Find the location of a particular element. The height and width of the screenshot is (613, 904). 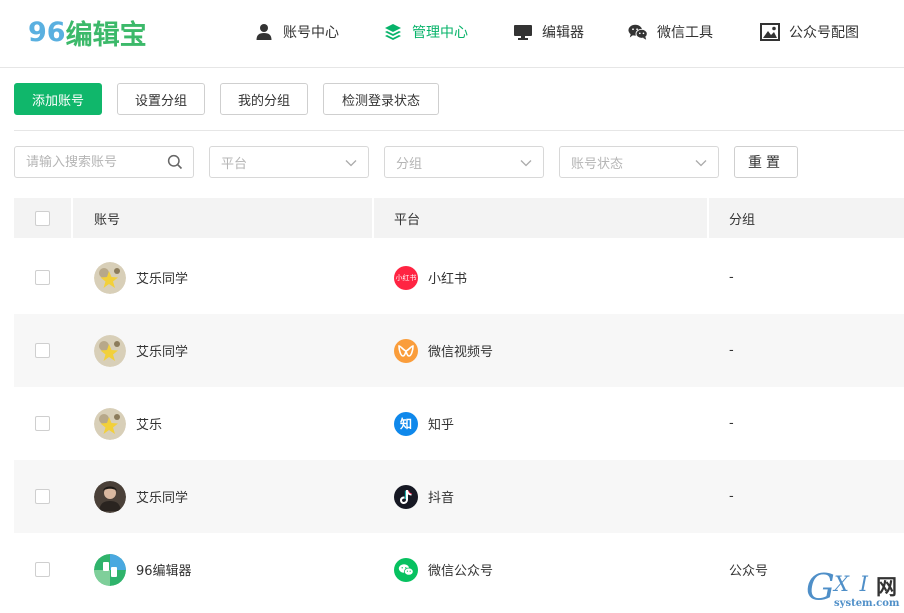

nav-label: 账号中心 is located at coordinates (311, 33).